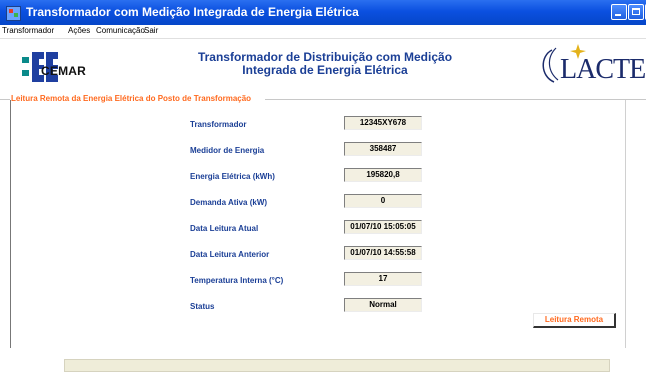 This screenshot has height=372, width=646. I want to click on value-data-leitura-atual: 01/07/10 15:05:05, so click(383, 227).